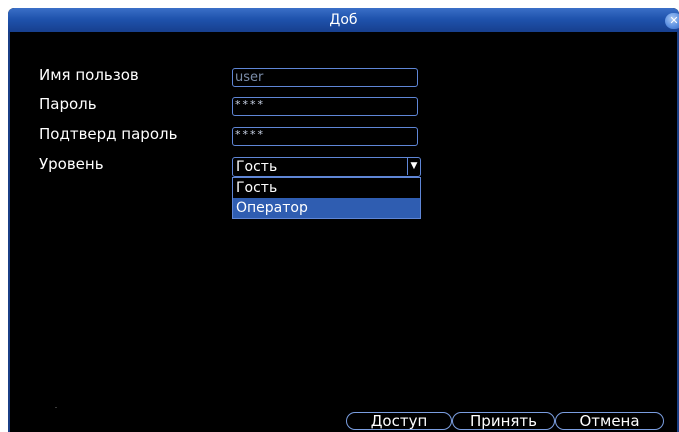 The width and height of the screenshot is (679, 432). Describe the element at coordinates (326, 208) in the screenshot. I see `level-option-operator: Оператор` at that location.